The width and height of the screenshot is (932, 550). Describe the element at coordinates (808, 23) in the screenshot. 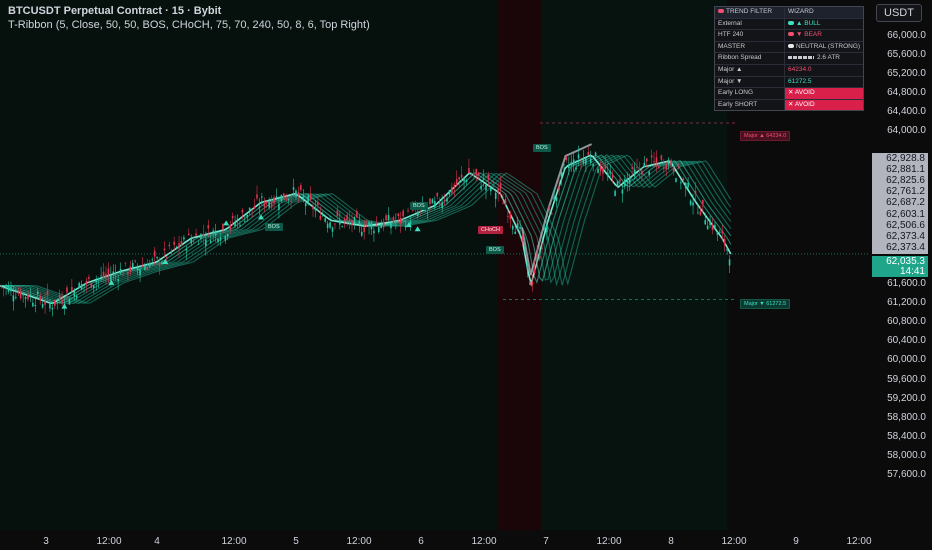

I see `panel-row-value-text: ▲ BULL` at that location.